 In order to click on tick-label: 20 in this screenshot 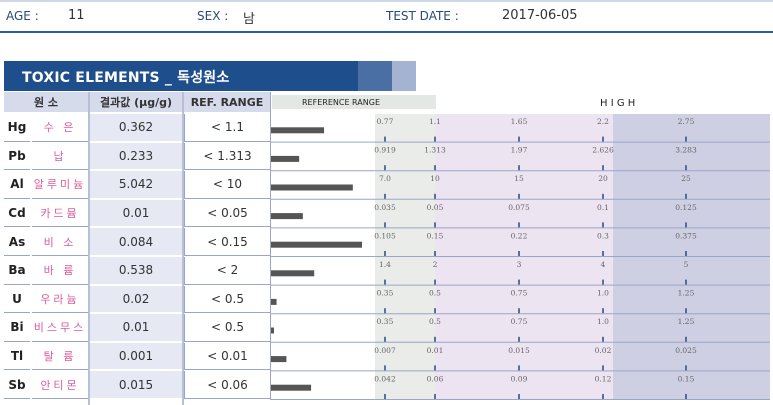, I will do `click(603, 178)`.